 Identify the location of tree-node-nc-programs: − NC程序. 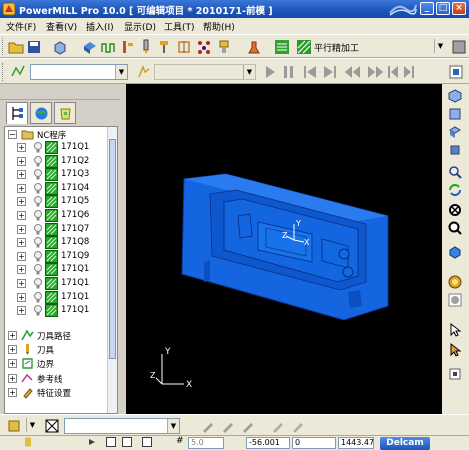
(55, 134).